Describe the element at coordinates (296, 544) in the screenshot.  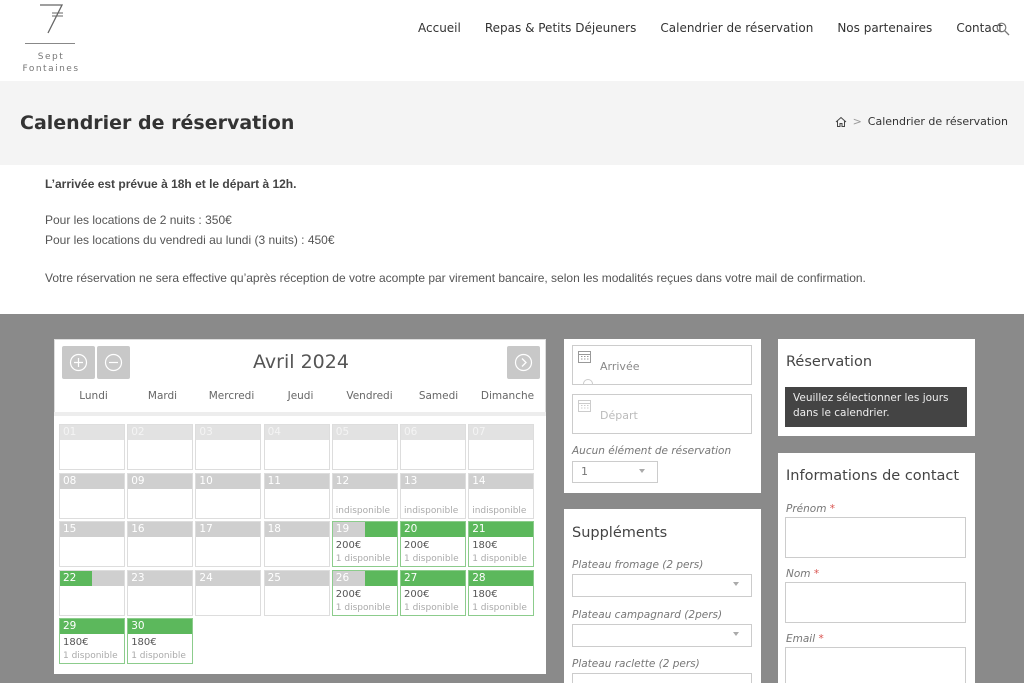
I see `calendar-day: 18` at that location.